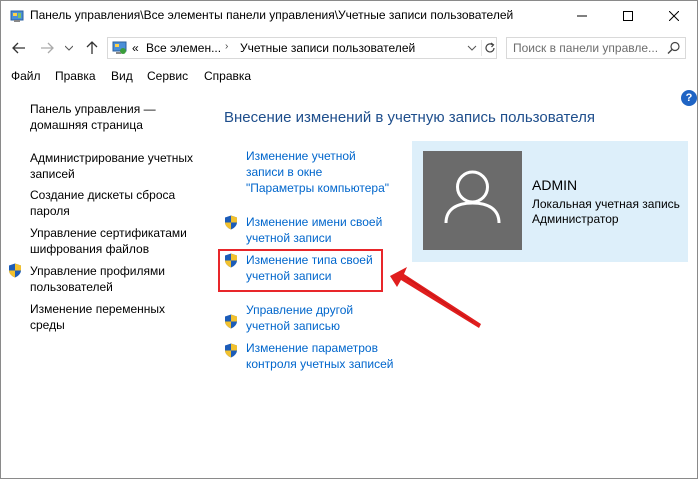 This screenshot has height=479, width=698. I want to click on sidebar-item-environment-variables: Изменение переменных среды, so click(120, 317).